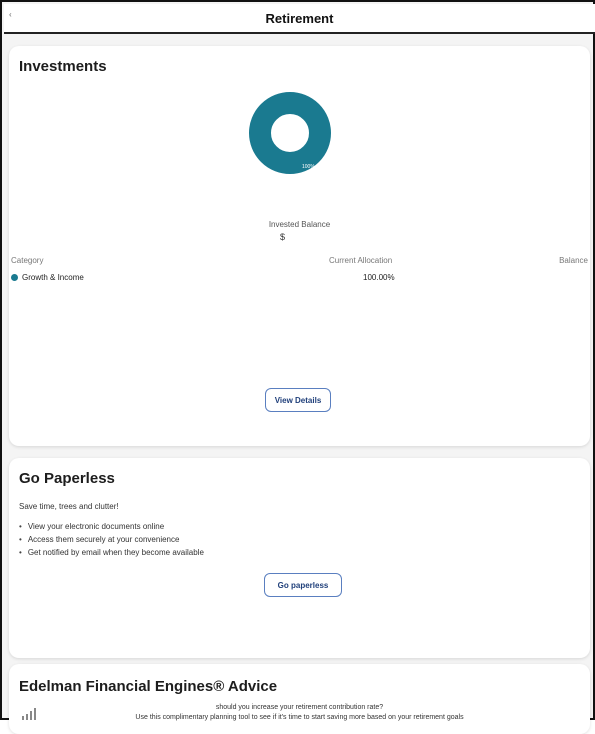 The image size is (595, 734). I want to click on page-title: Retirement, so click(299, 18).